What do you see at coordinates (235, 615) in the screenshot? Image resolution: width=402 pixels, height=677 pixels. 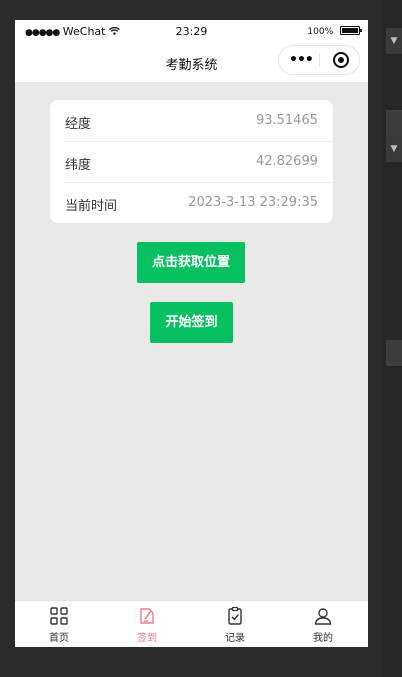 I see `clipboard-icon` at bounding box center [235, 615].